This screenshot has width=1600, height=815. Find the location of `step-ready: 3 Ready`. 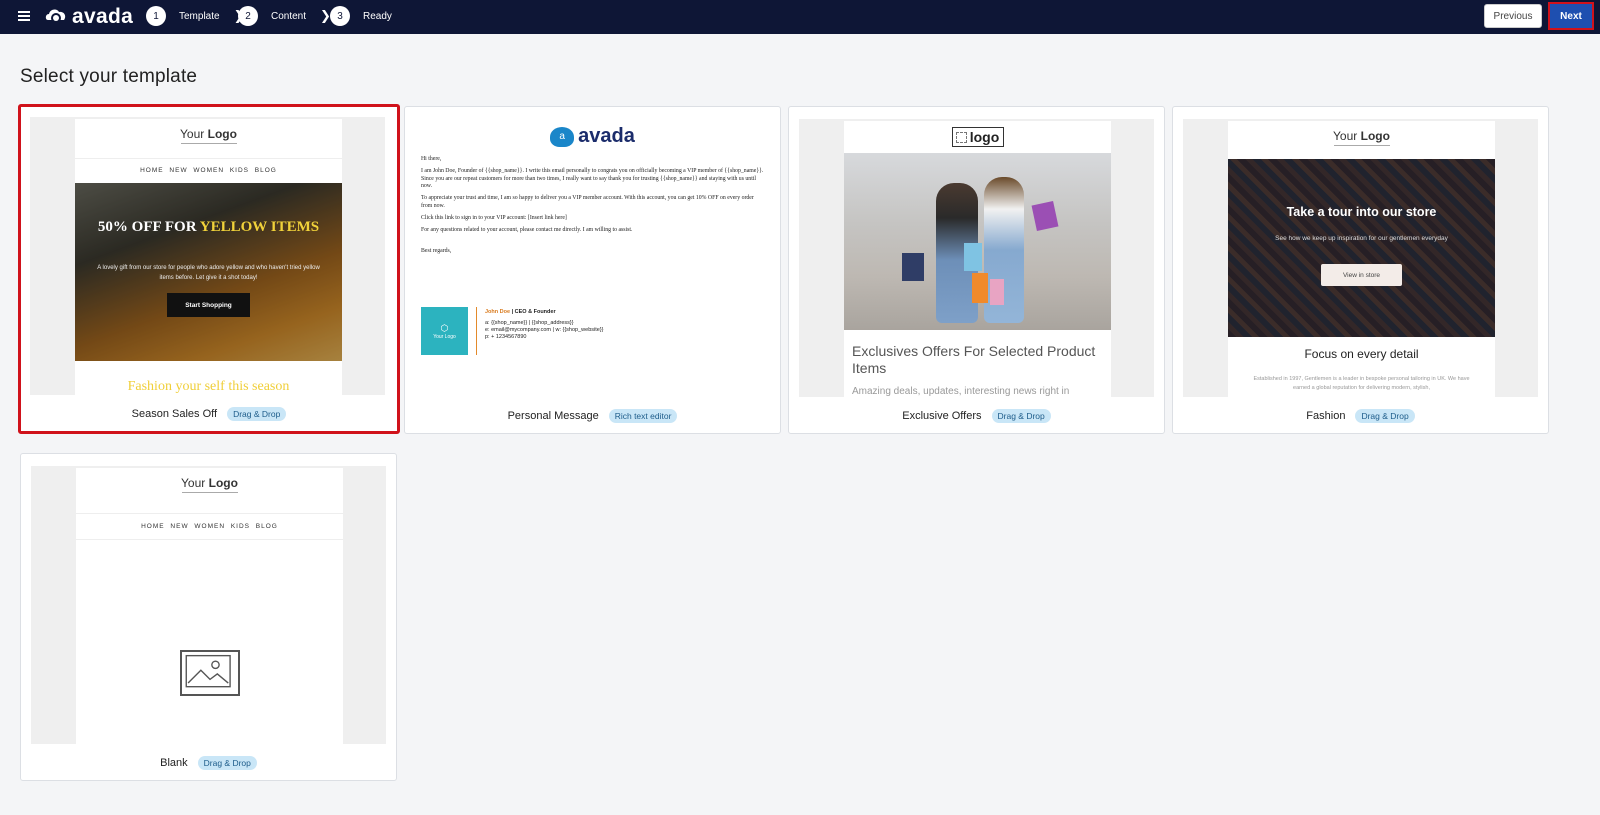

step-ready: 3 Ready is located at coordinates (361, 16).